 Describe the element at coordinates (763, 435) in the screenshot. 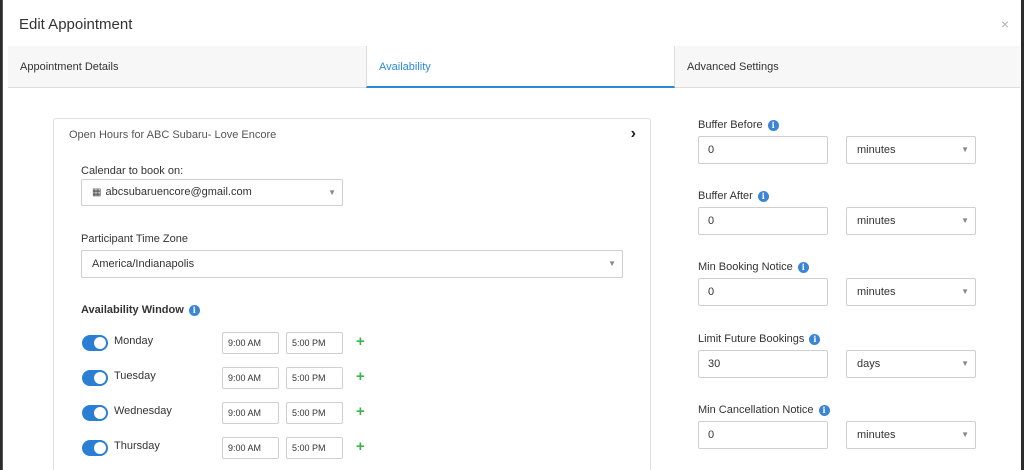

I see `min-cancellation-notice-input: 0` at that location.